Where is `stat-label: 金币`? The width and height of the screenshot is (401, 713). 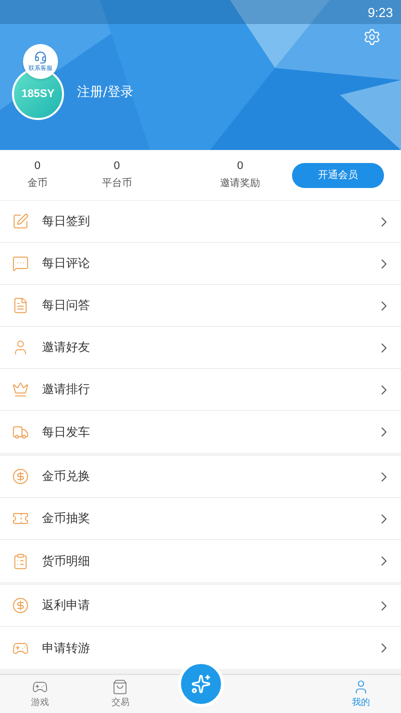 stat-label: 金币 is located at coordinates (37, 183).